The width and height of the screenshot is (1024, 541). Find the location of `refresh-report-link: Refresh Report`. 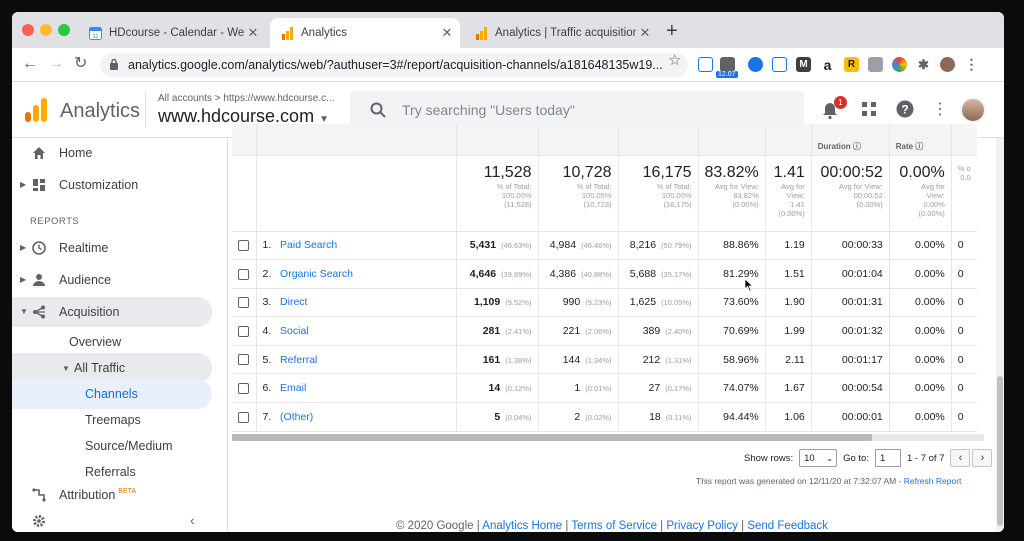

refresh-report-link: Refresh Report is located at coordinates (933, 481).